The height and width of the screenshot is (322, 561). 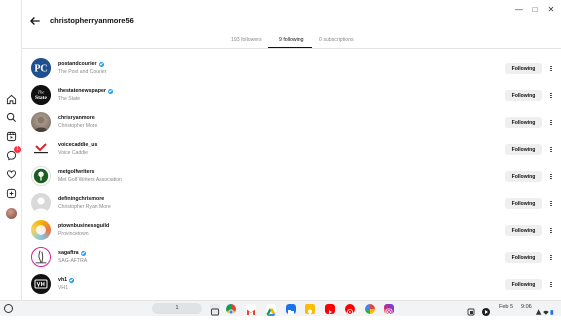 What do you see at coordinates (551, 9) in the screenshot?
I see `close-icon: ✕` at bounding box center [551, 9].